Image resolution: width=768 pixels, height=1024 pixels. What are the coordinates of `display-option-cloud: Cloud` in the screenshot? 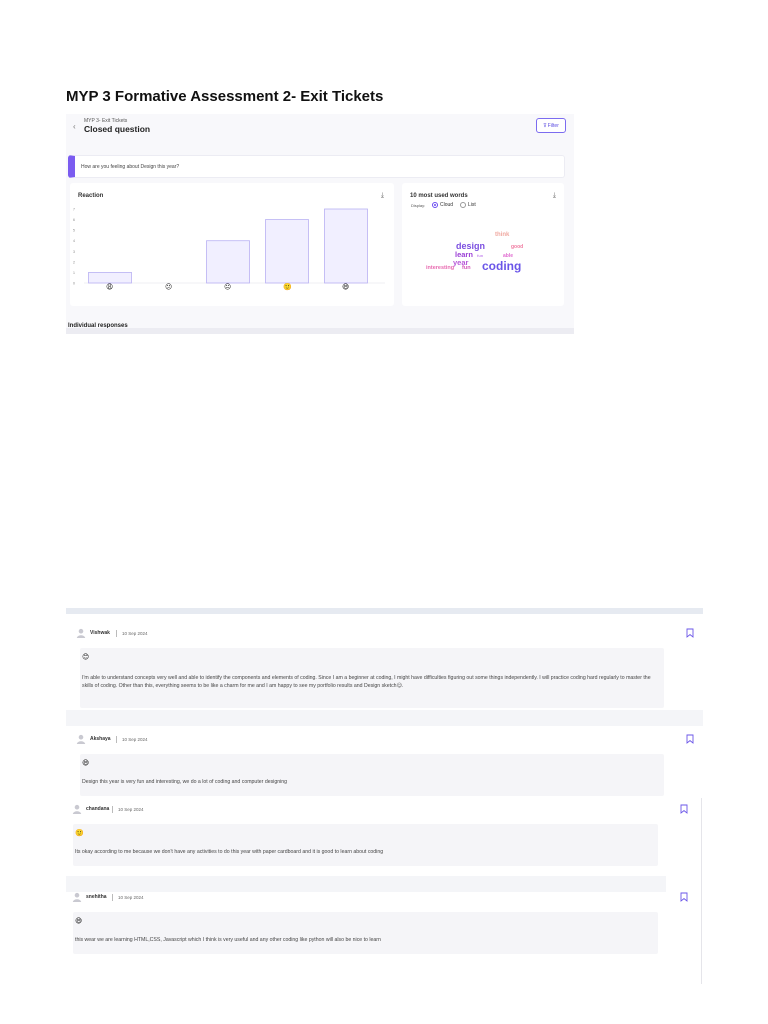 It's located at (442, 205).